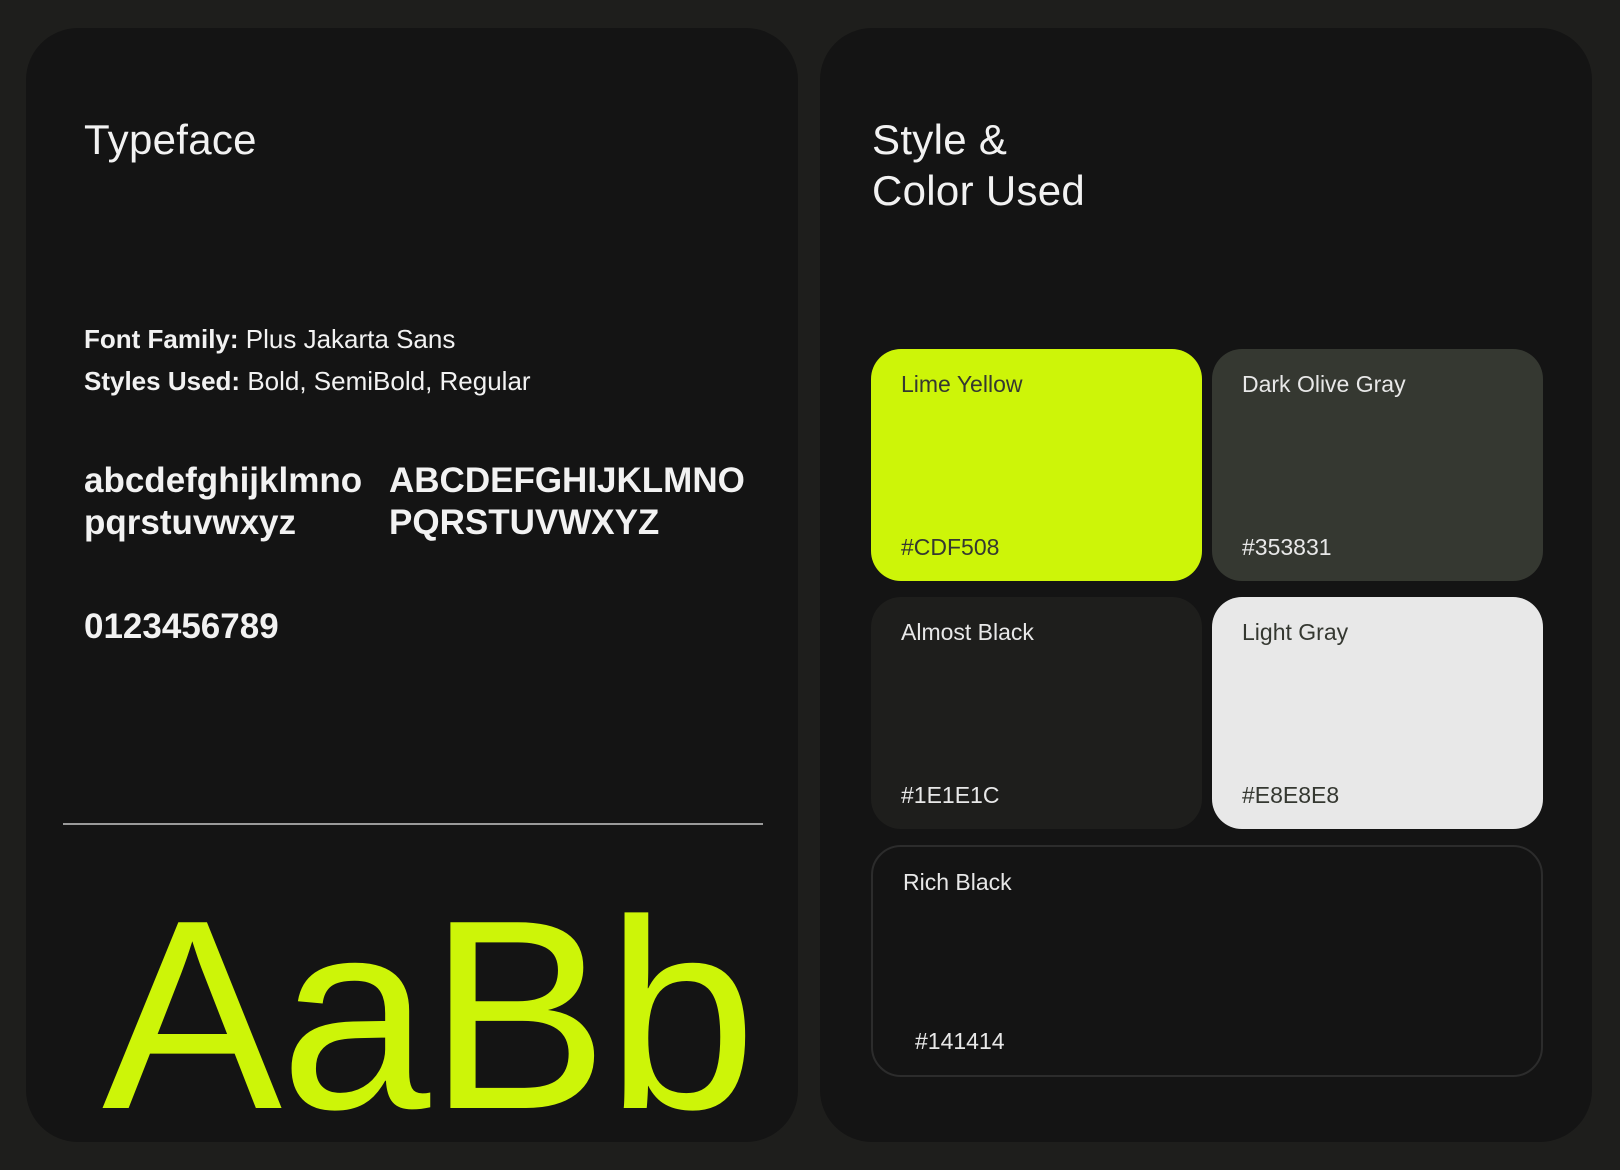 The height and width of the screenshot is (1170, 1620). Describe the element at coordinates (967, 632) in the screenshot. I see `swatch-name: Almost Black` at that location.